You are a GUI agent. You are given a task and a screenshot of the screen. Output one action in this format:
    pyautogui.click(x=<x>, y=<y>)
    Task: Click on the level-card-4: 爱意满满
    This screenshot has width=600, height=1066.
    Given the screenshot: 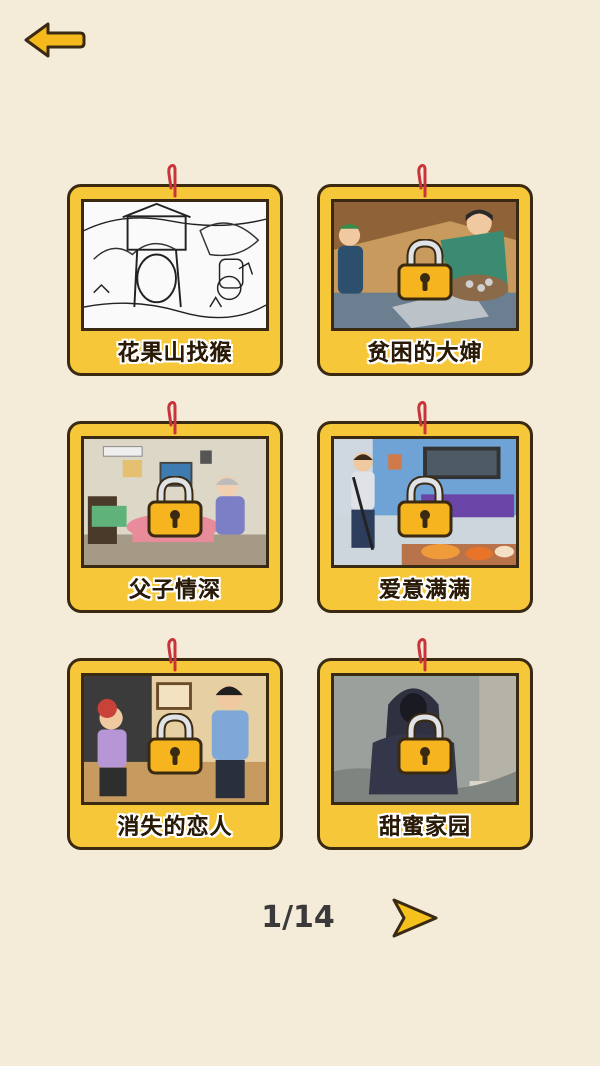 What is the action you would take?
    pyautogui.click(x=425, y=507)
    